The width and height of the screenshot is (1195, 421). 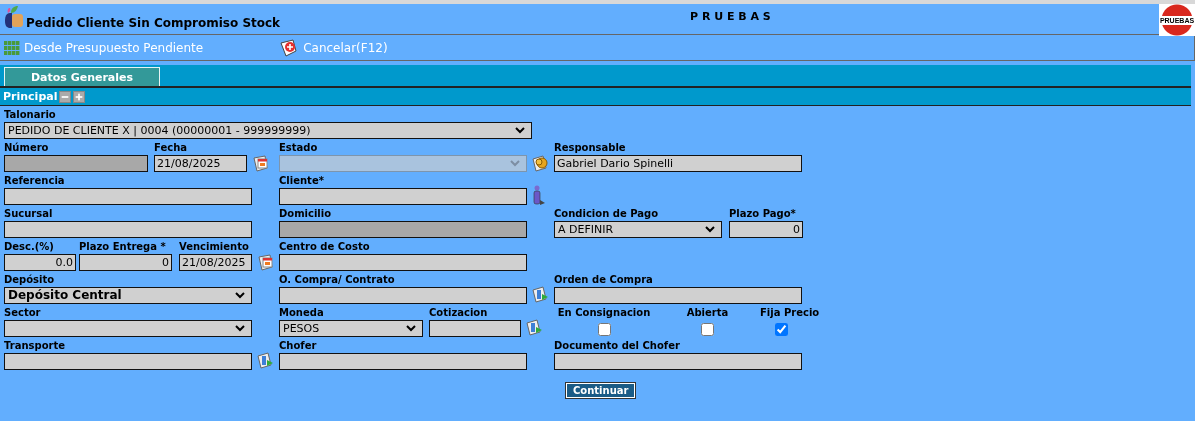 What do you see at coordinates (730, 16) in the screenshot?
I see `environment-label: P R U E B A S` at bounding box center [730, 16].